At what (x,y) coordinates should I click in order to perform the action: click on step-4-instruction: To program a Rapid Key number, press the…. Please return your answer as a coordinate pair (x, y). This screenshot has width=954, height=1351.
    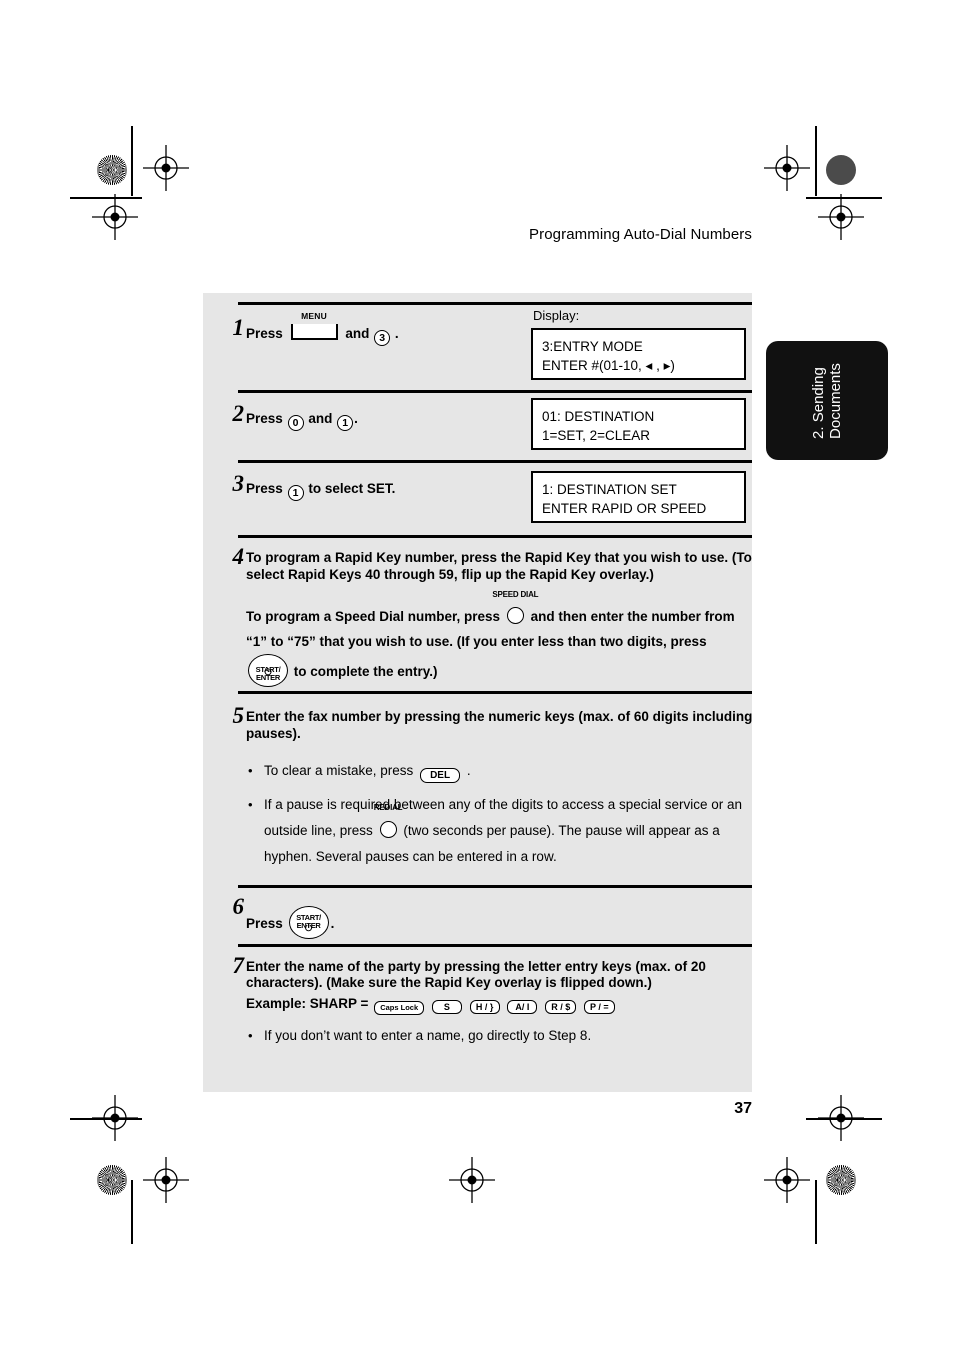
    Looking at the image, I should click on (500, 618).